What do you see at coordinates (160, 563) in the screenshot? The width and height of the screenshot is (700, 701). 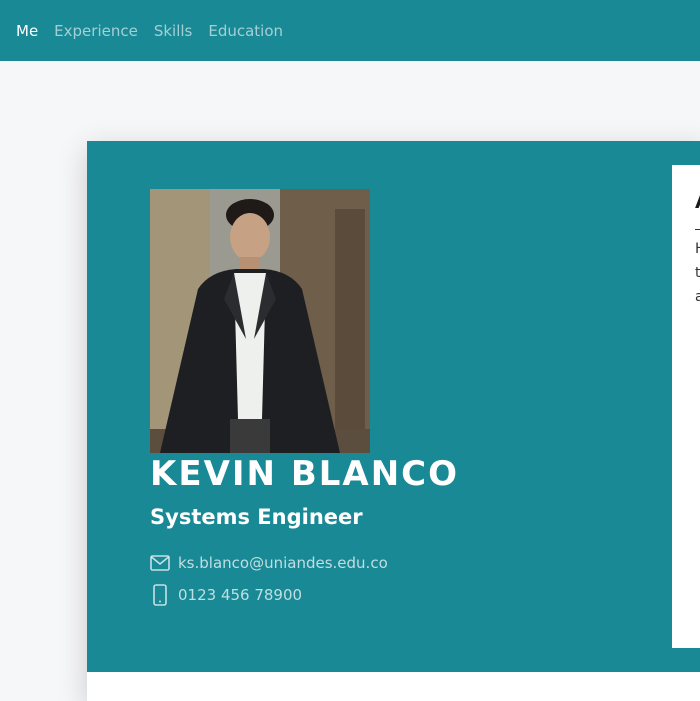 I see `envelope-icon` at bounding box center [160, 563].